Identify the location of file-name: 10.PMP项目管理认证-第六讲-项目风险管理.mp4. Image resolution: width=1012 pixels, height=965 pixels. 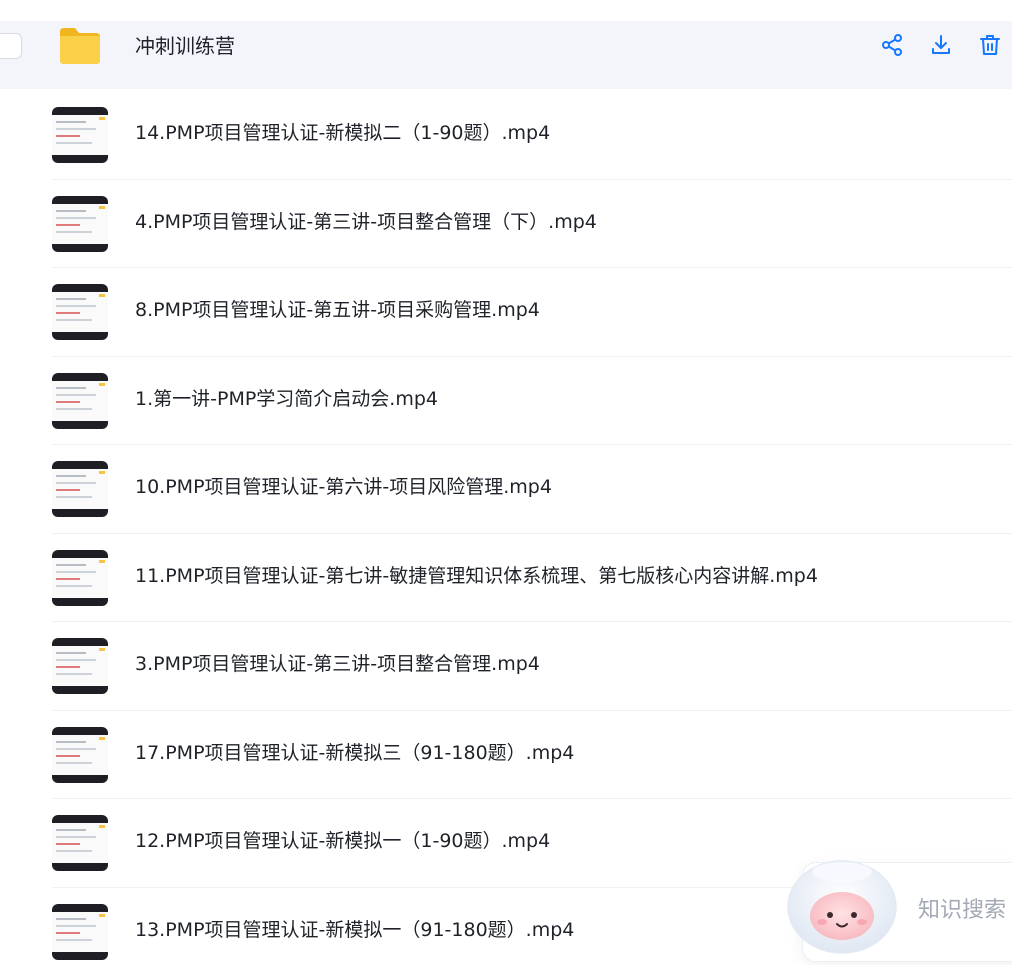
(343, 487).